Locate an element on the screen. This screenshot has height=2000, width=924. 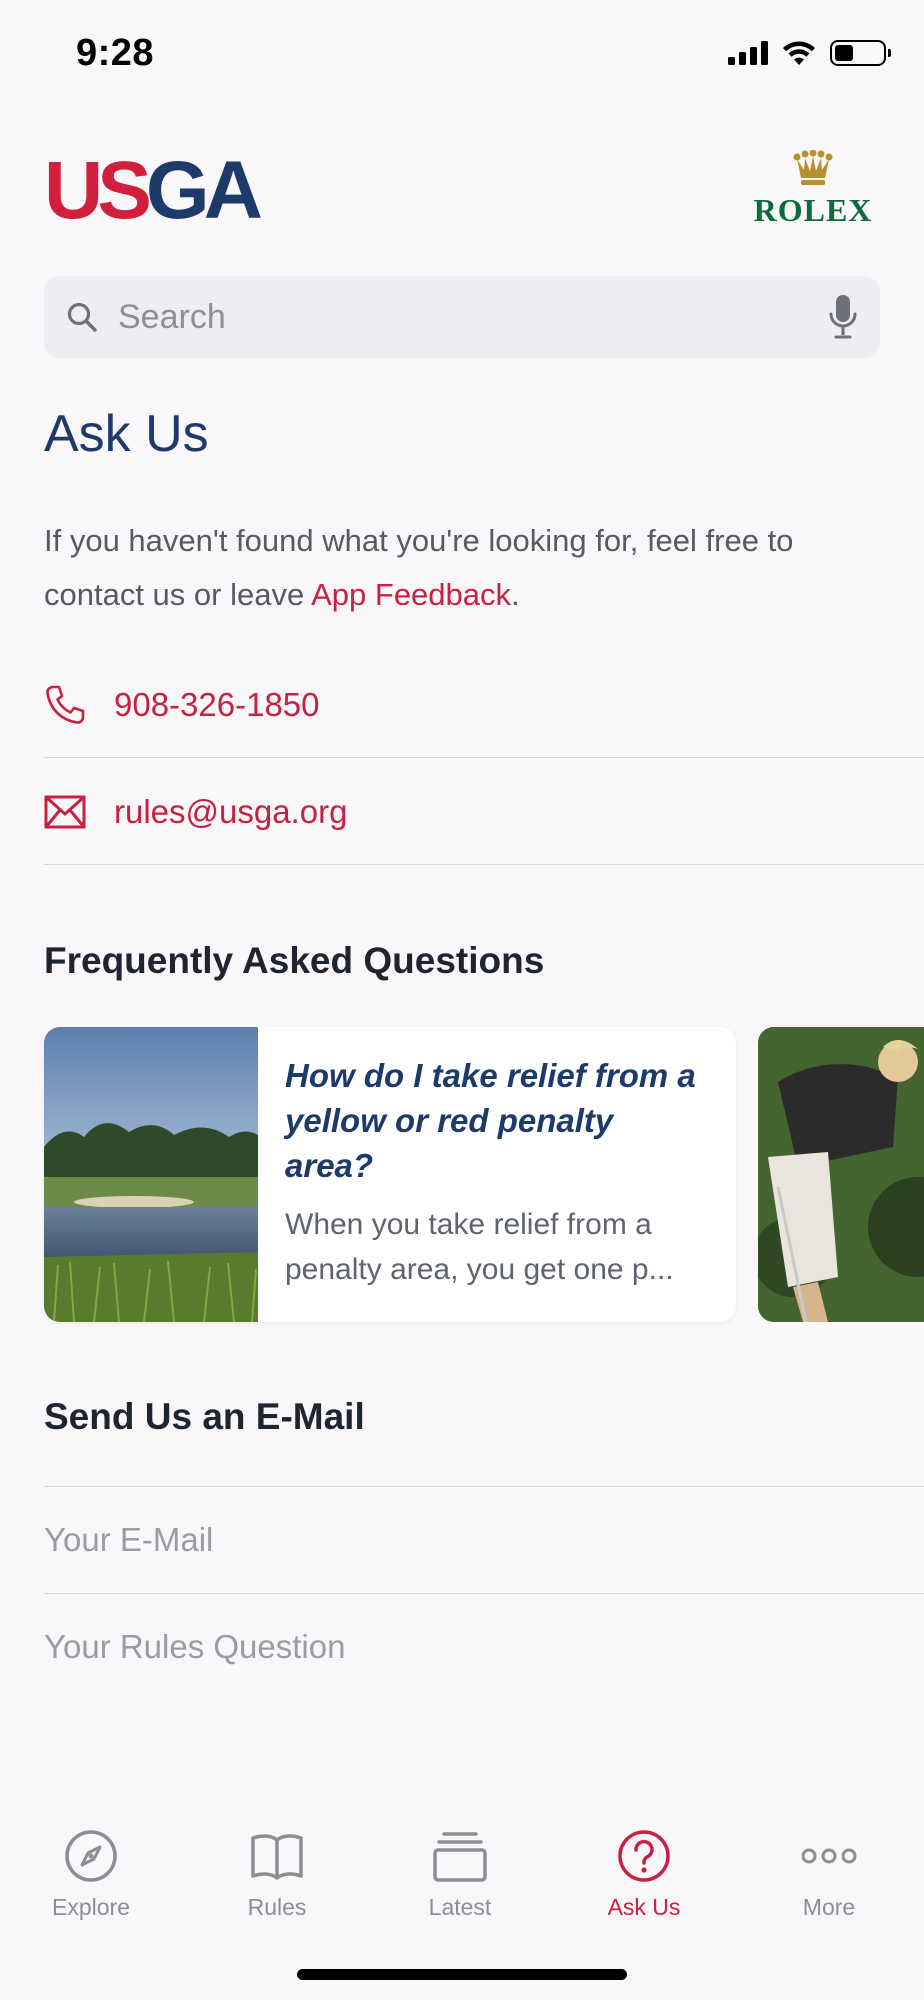
tab-label: Latest is located at coordinates (460, 1907).